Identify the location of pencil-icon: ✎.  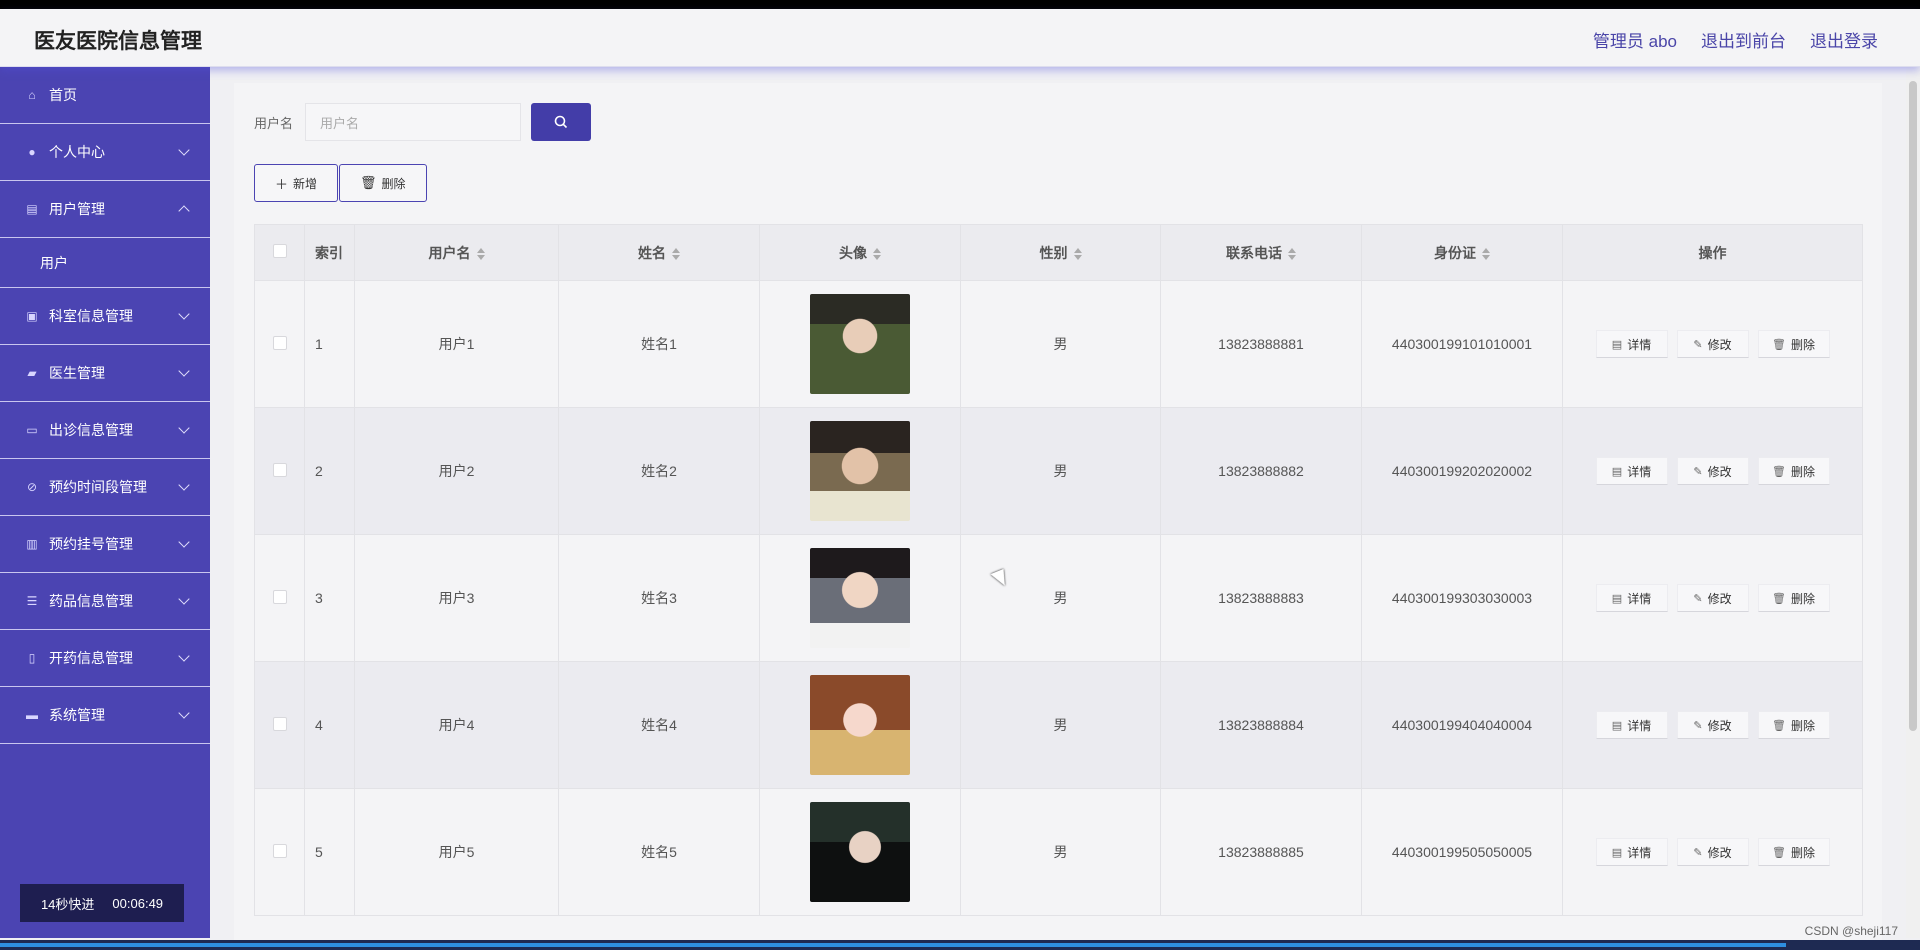
(1698, 598).